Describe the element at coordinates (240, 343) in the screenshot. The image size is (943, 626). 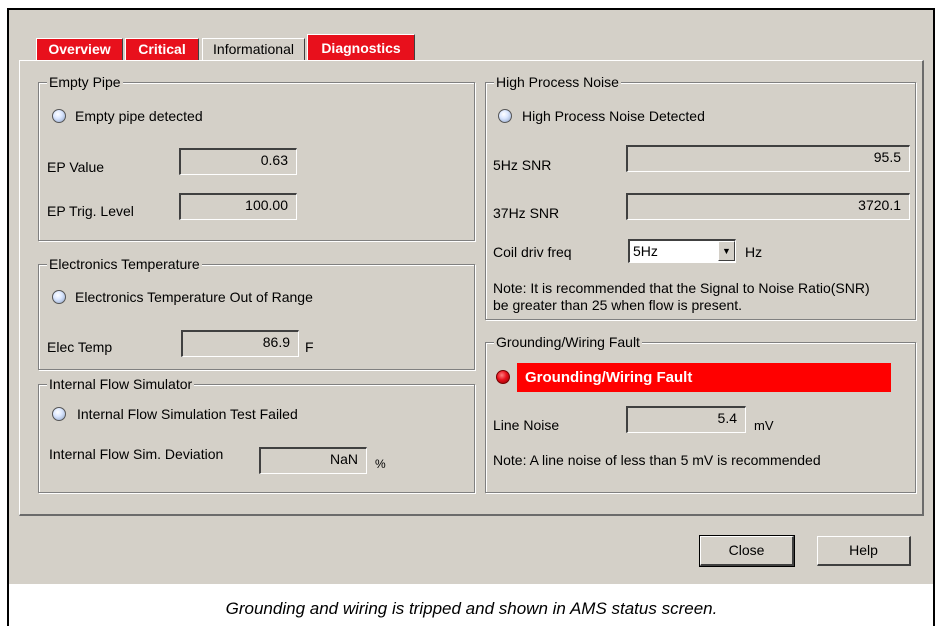
I see `elec-temp-field: 86.9` at that location.